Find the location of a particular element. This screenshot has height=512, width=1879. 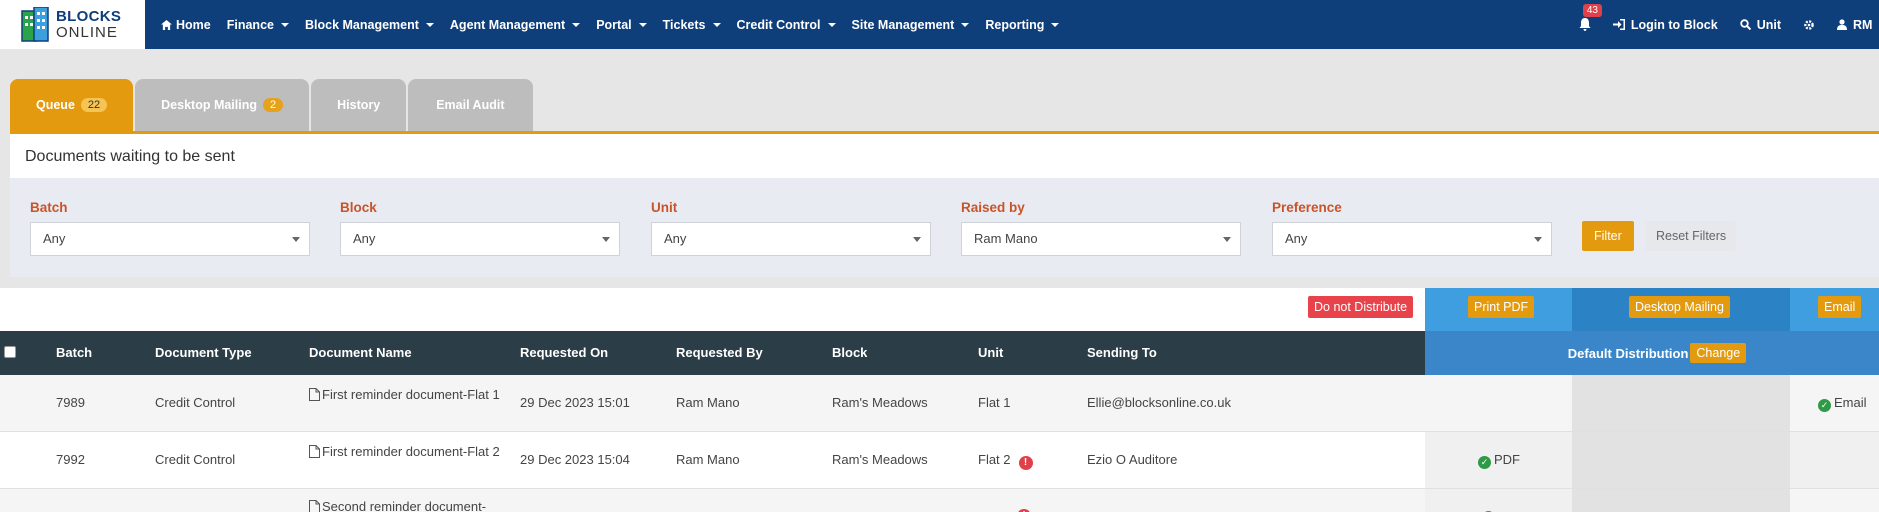

row-distribution-pdf: ✓ PDF is located at coordinates (1499, 460).